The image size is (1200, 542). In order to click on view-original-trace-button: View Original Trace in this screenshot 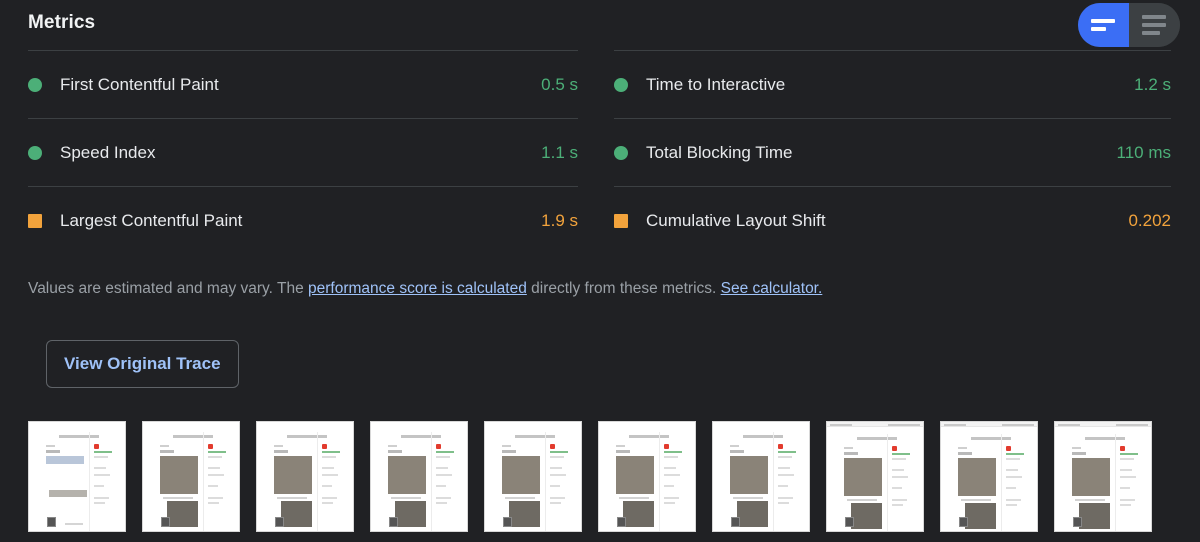, I will do `click(142, 364)`.